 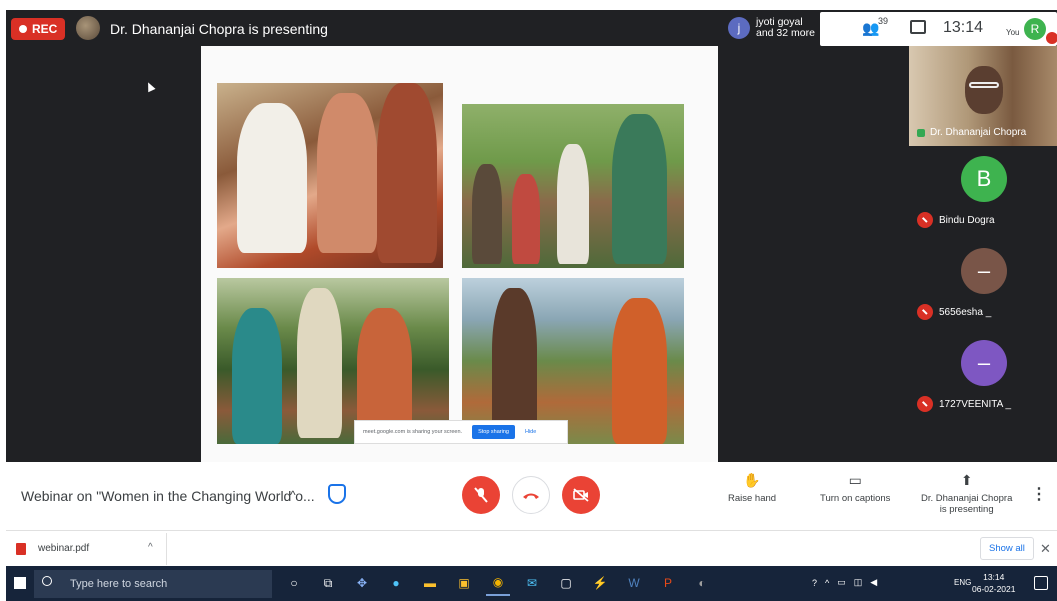 What do you see at coordinates (668, 583) in the screenshot?
I see `powerpoint-icon: P` at bounding box center [668, 583].